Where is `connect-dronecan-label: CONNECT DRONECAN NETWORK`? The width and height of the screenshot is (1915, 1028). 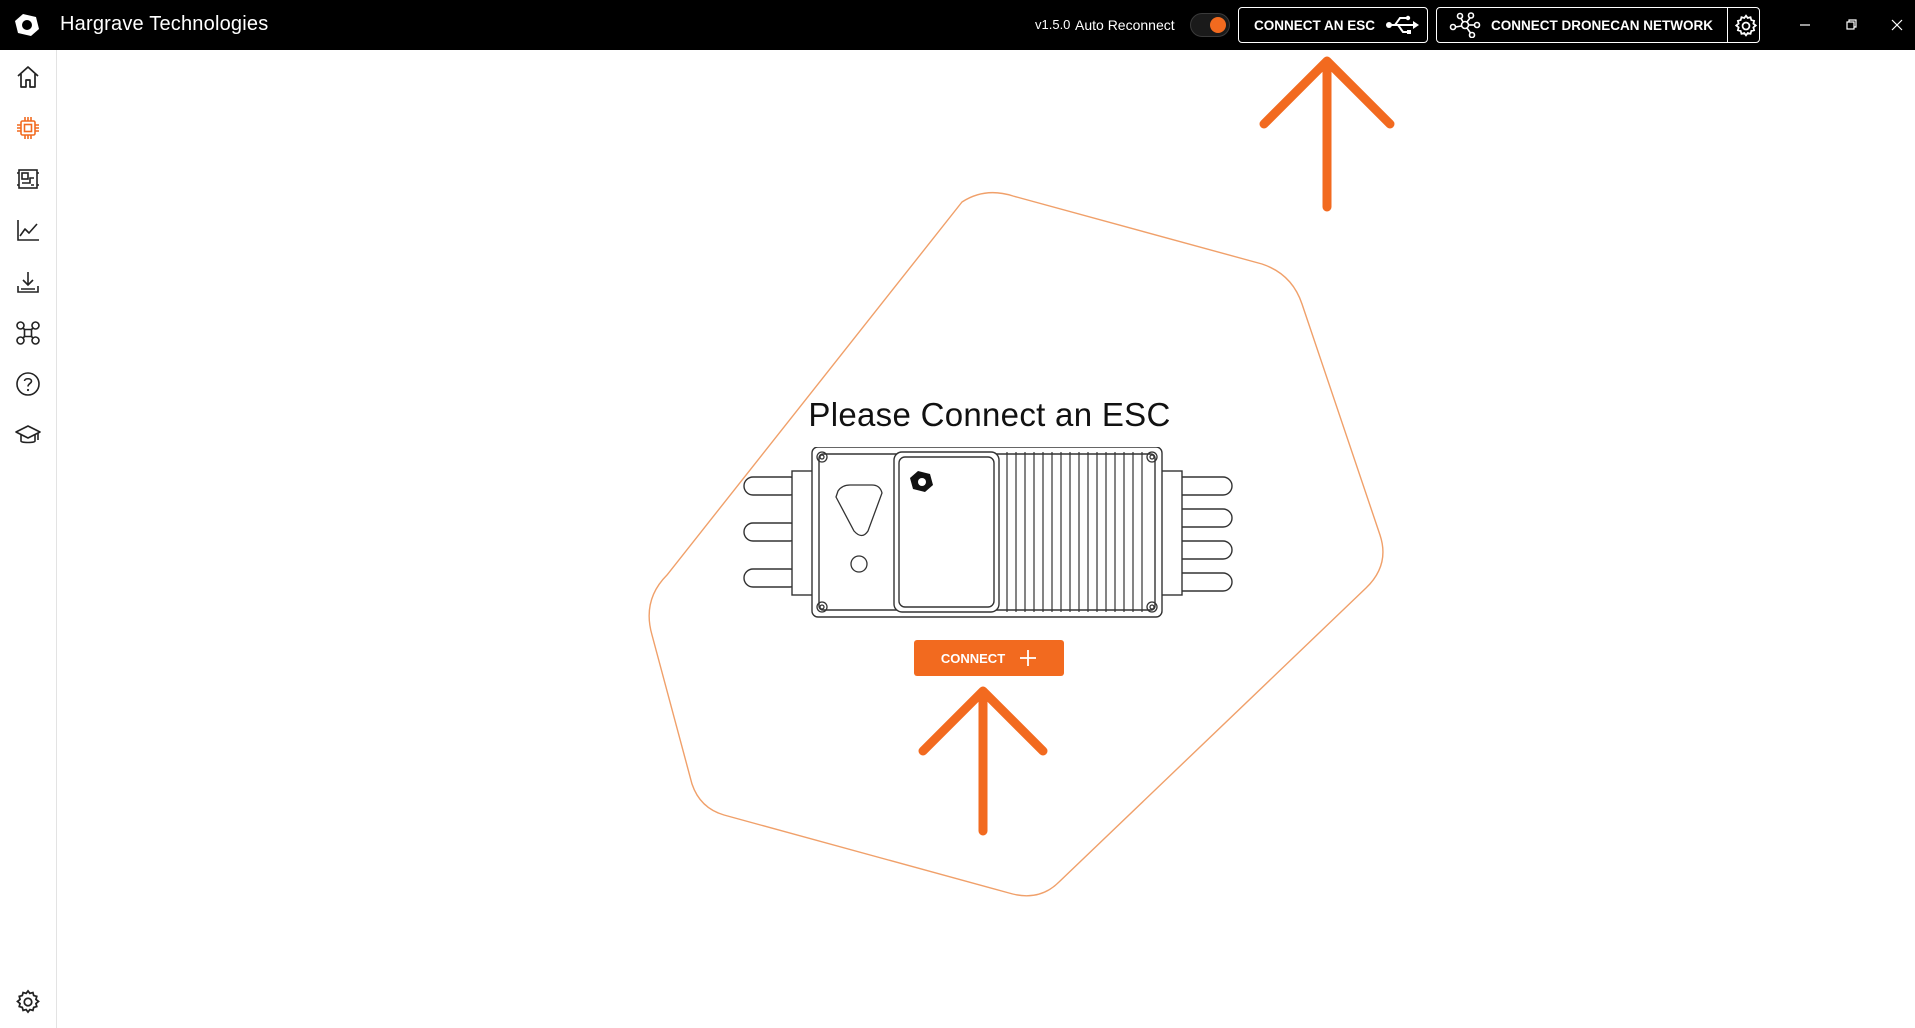 connect-dronecan-label: CONNECT DRONECAN NETWORK is located at coordinates (1602, 25).